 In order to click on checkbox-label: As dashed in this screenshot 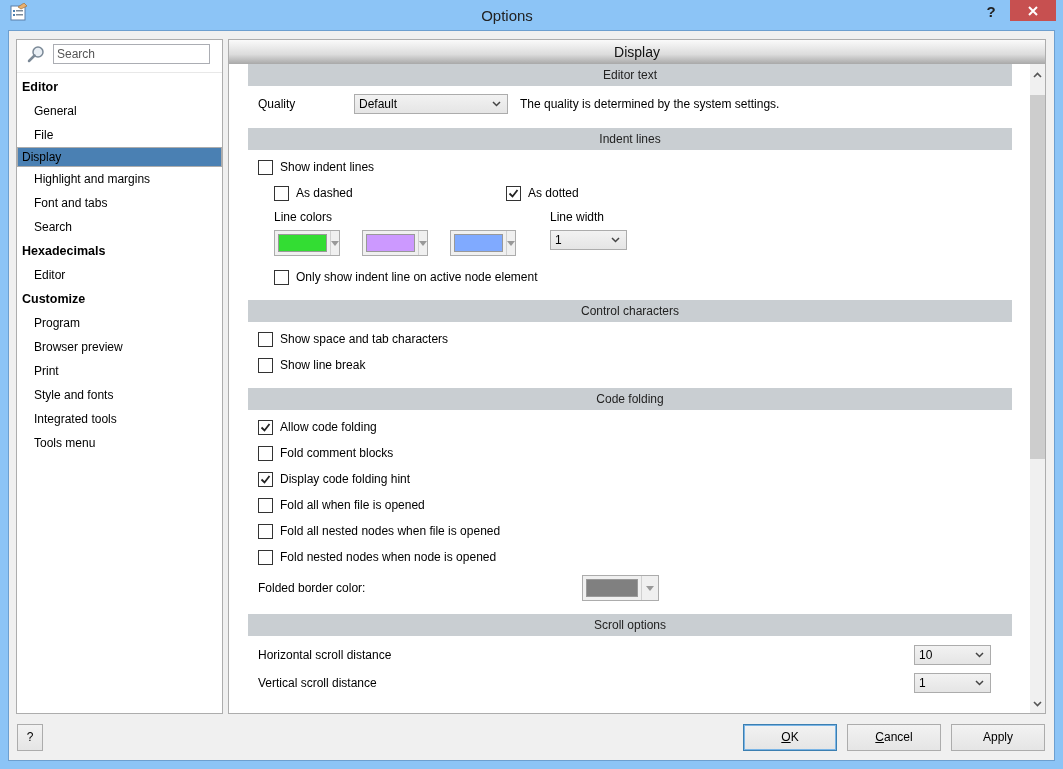, I will do `click(324, 193)`.